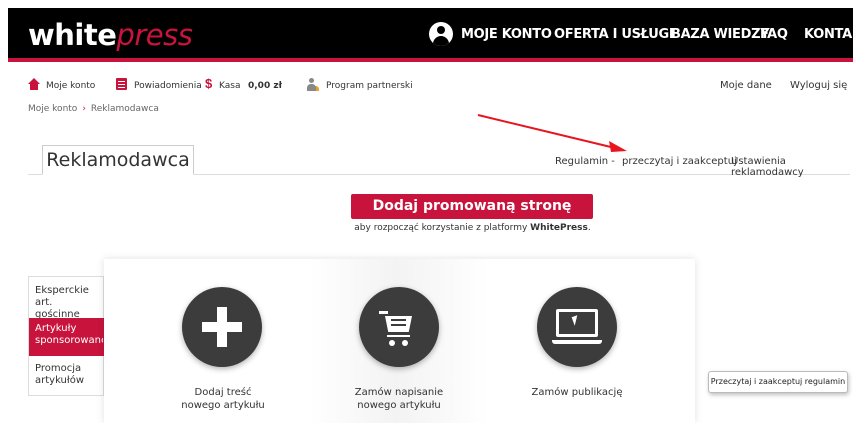 This screenshot has width=853, height=423. I want to click on user-circle-icon, so click(441, 34).